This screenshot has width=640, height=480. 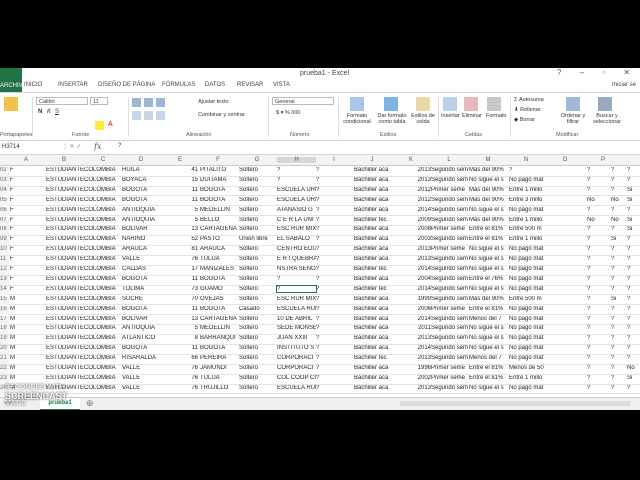 What do you see at coordinates (296, 309) in the screenshot?
I see `cell: ESCUELA RUF` at bounding box center [296, 309].